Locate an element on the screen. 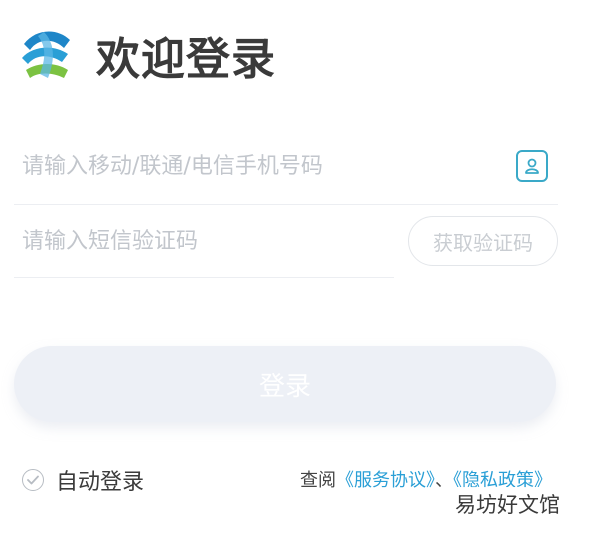  auto-login-toggle: 自动登录 is located at coordinates (83, 480).